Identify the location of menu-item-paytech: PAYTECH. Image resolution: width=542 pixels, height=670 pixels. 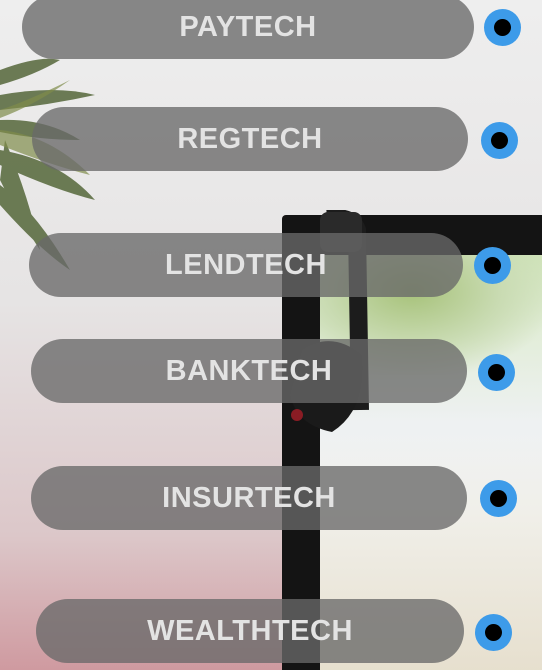
(248, 29).